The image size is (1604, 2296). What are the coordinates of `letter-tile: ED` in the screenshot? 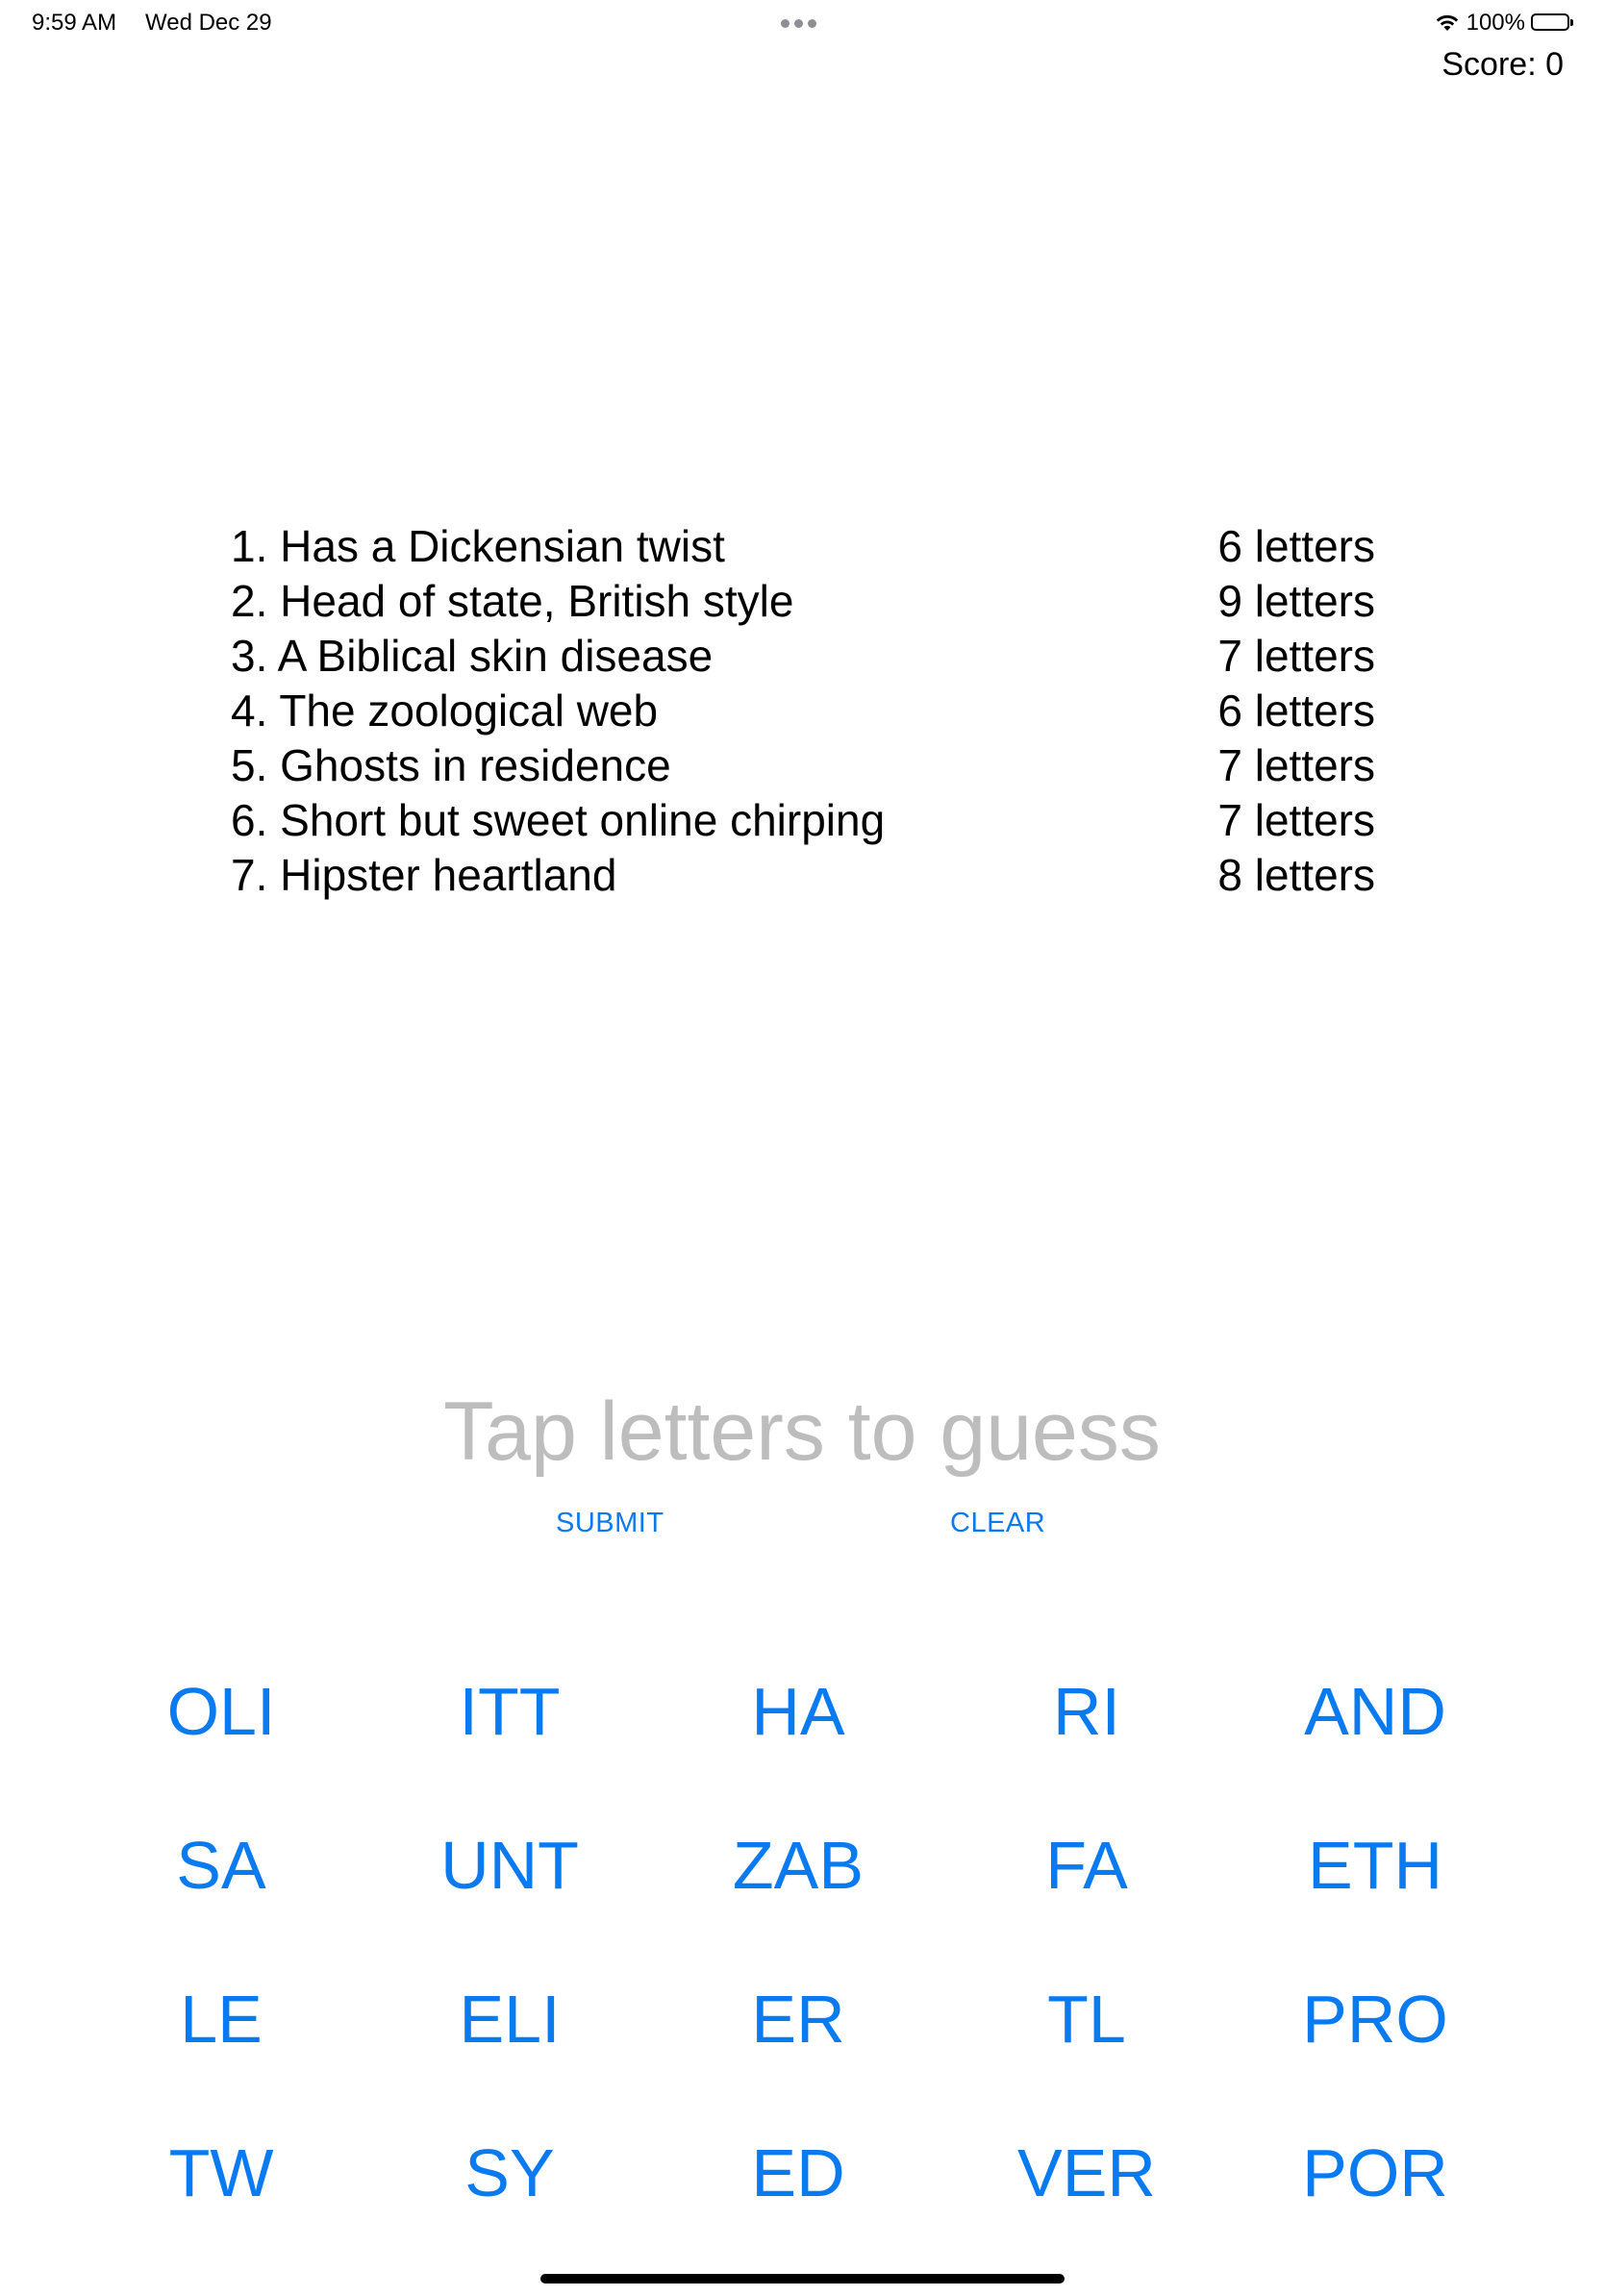 It's located at (798, 2173).